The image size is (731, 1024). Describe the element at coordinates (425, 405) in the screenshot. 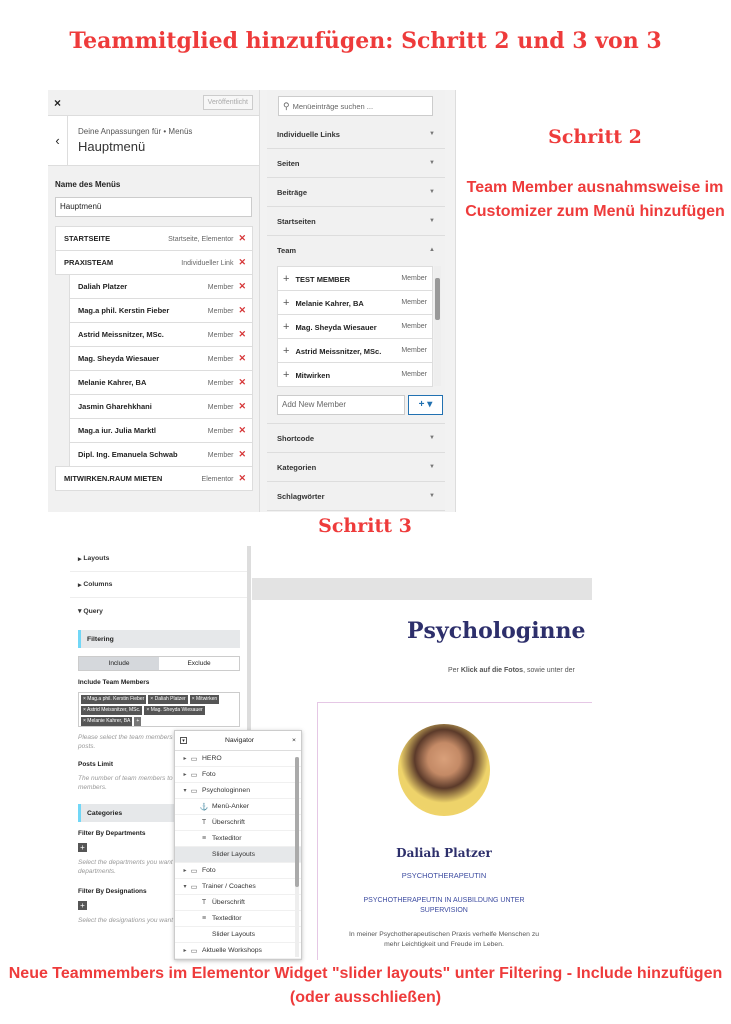

I see `add-member-button: + ▾` at that location.